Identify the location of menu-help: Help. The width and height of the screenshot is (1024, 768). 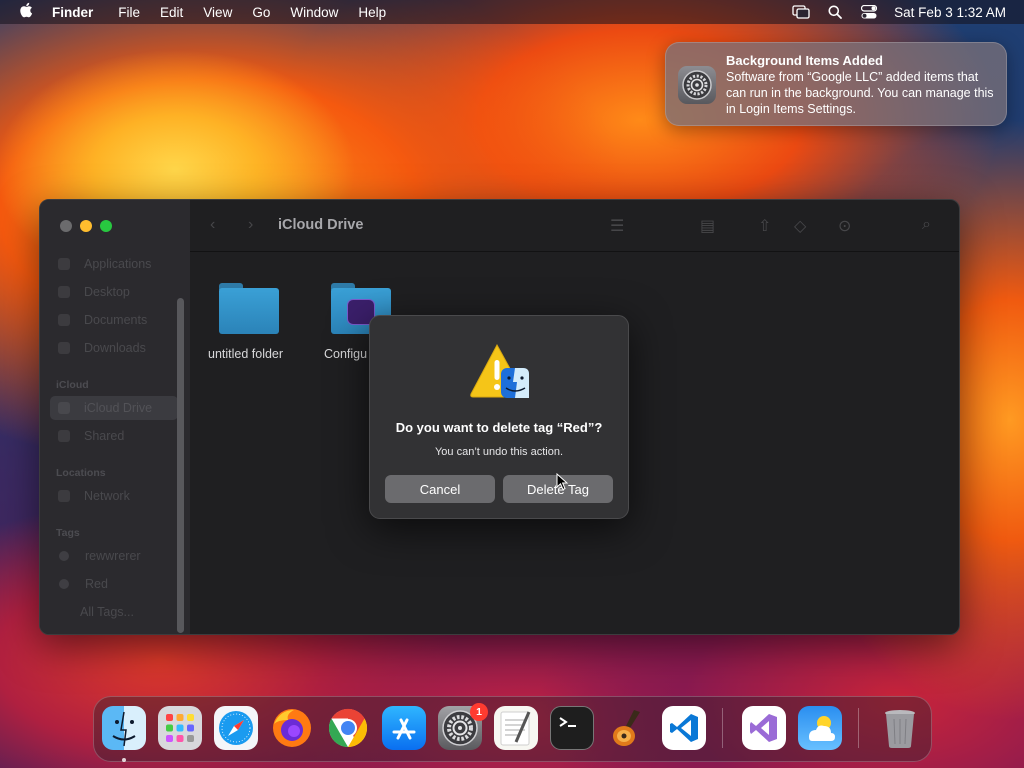
(372, 12).